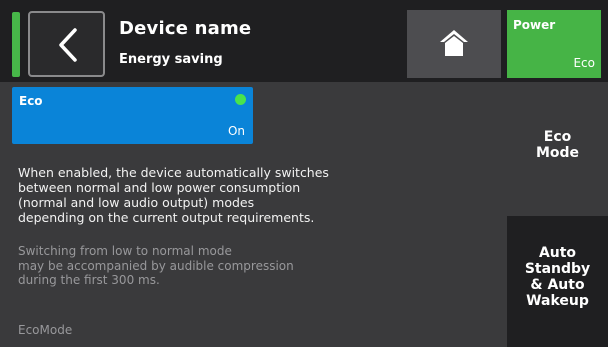 The height and width of the screenshot is (347, 608). I want to click on power-button: Power Eco, so click(554, 44).